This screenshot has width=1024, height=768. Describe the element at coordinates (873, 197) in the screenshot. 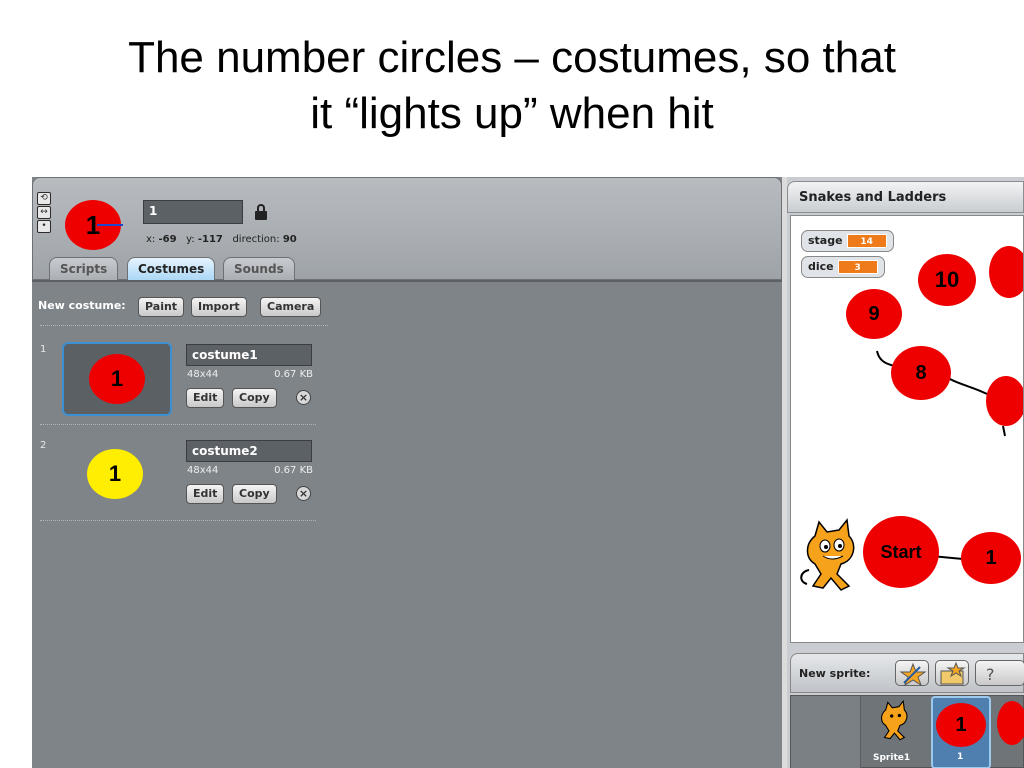

I see `project-title: Snakes and Ladders` at that location.